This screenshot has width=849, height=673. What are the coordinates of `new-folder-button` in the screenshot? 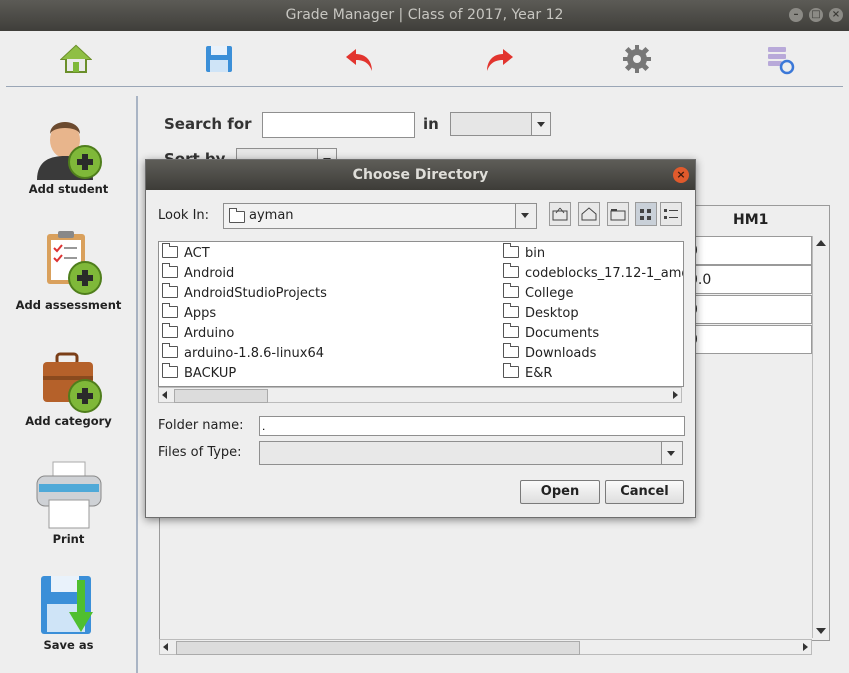 It's located at (618, 214).